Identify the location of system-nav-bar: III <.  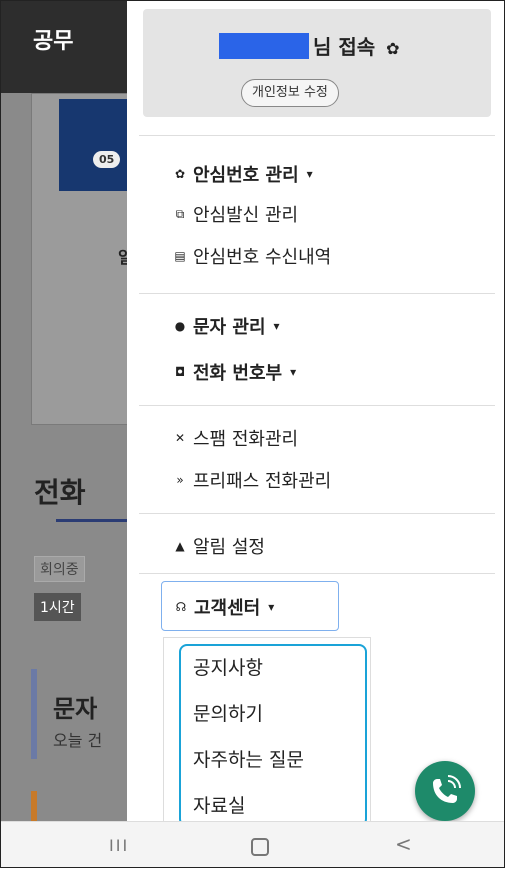
(252, 844).